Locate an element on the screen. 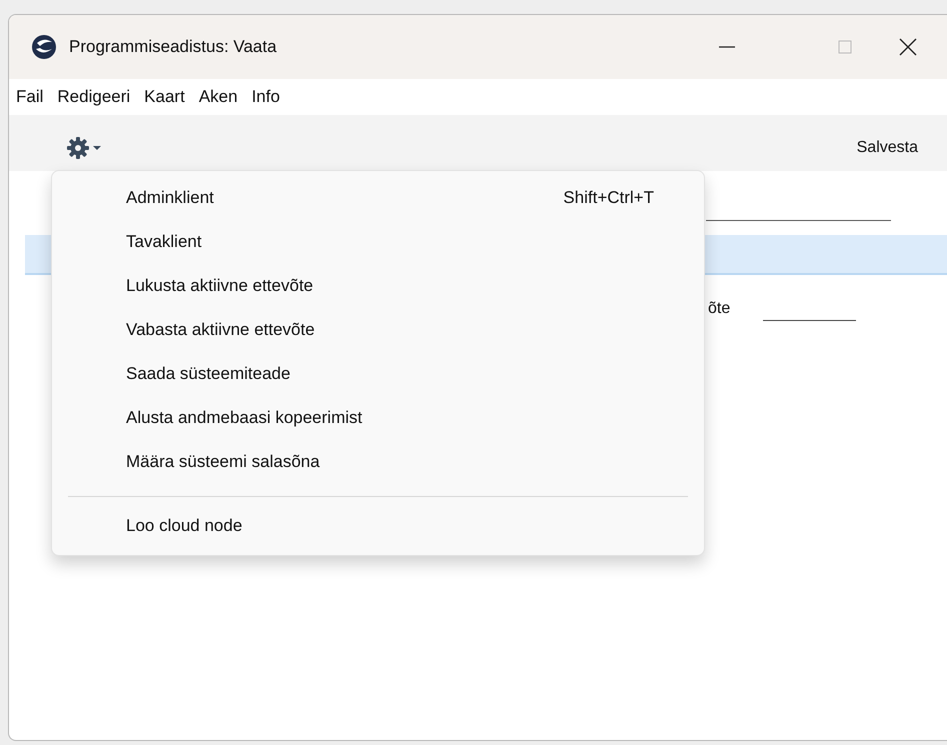 The image size is (947, 745). window-title: Programmiseadistus: Vaata is located at coordinates (173, 47).